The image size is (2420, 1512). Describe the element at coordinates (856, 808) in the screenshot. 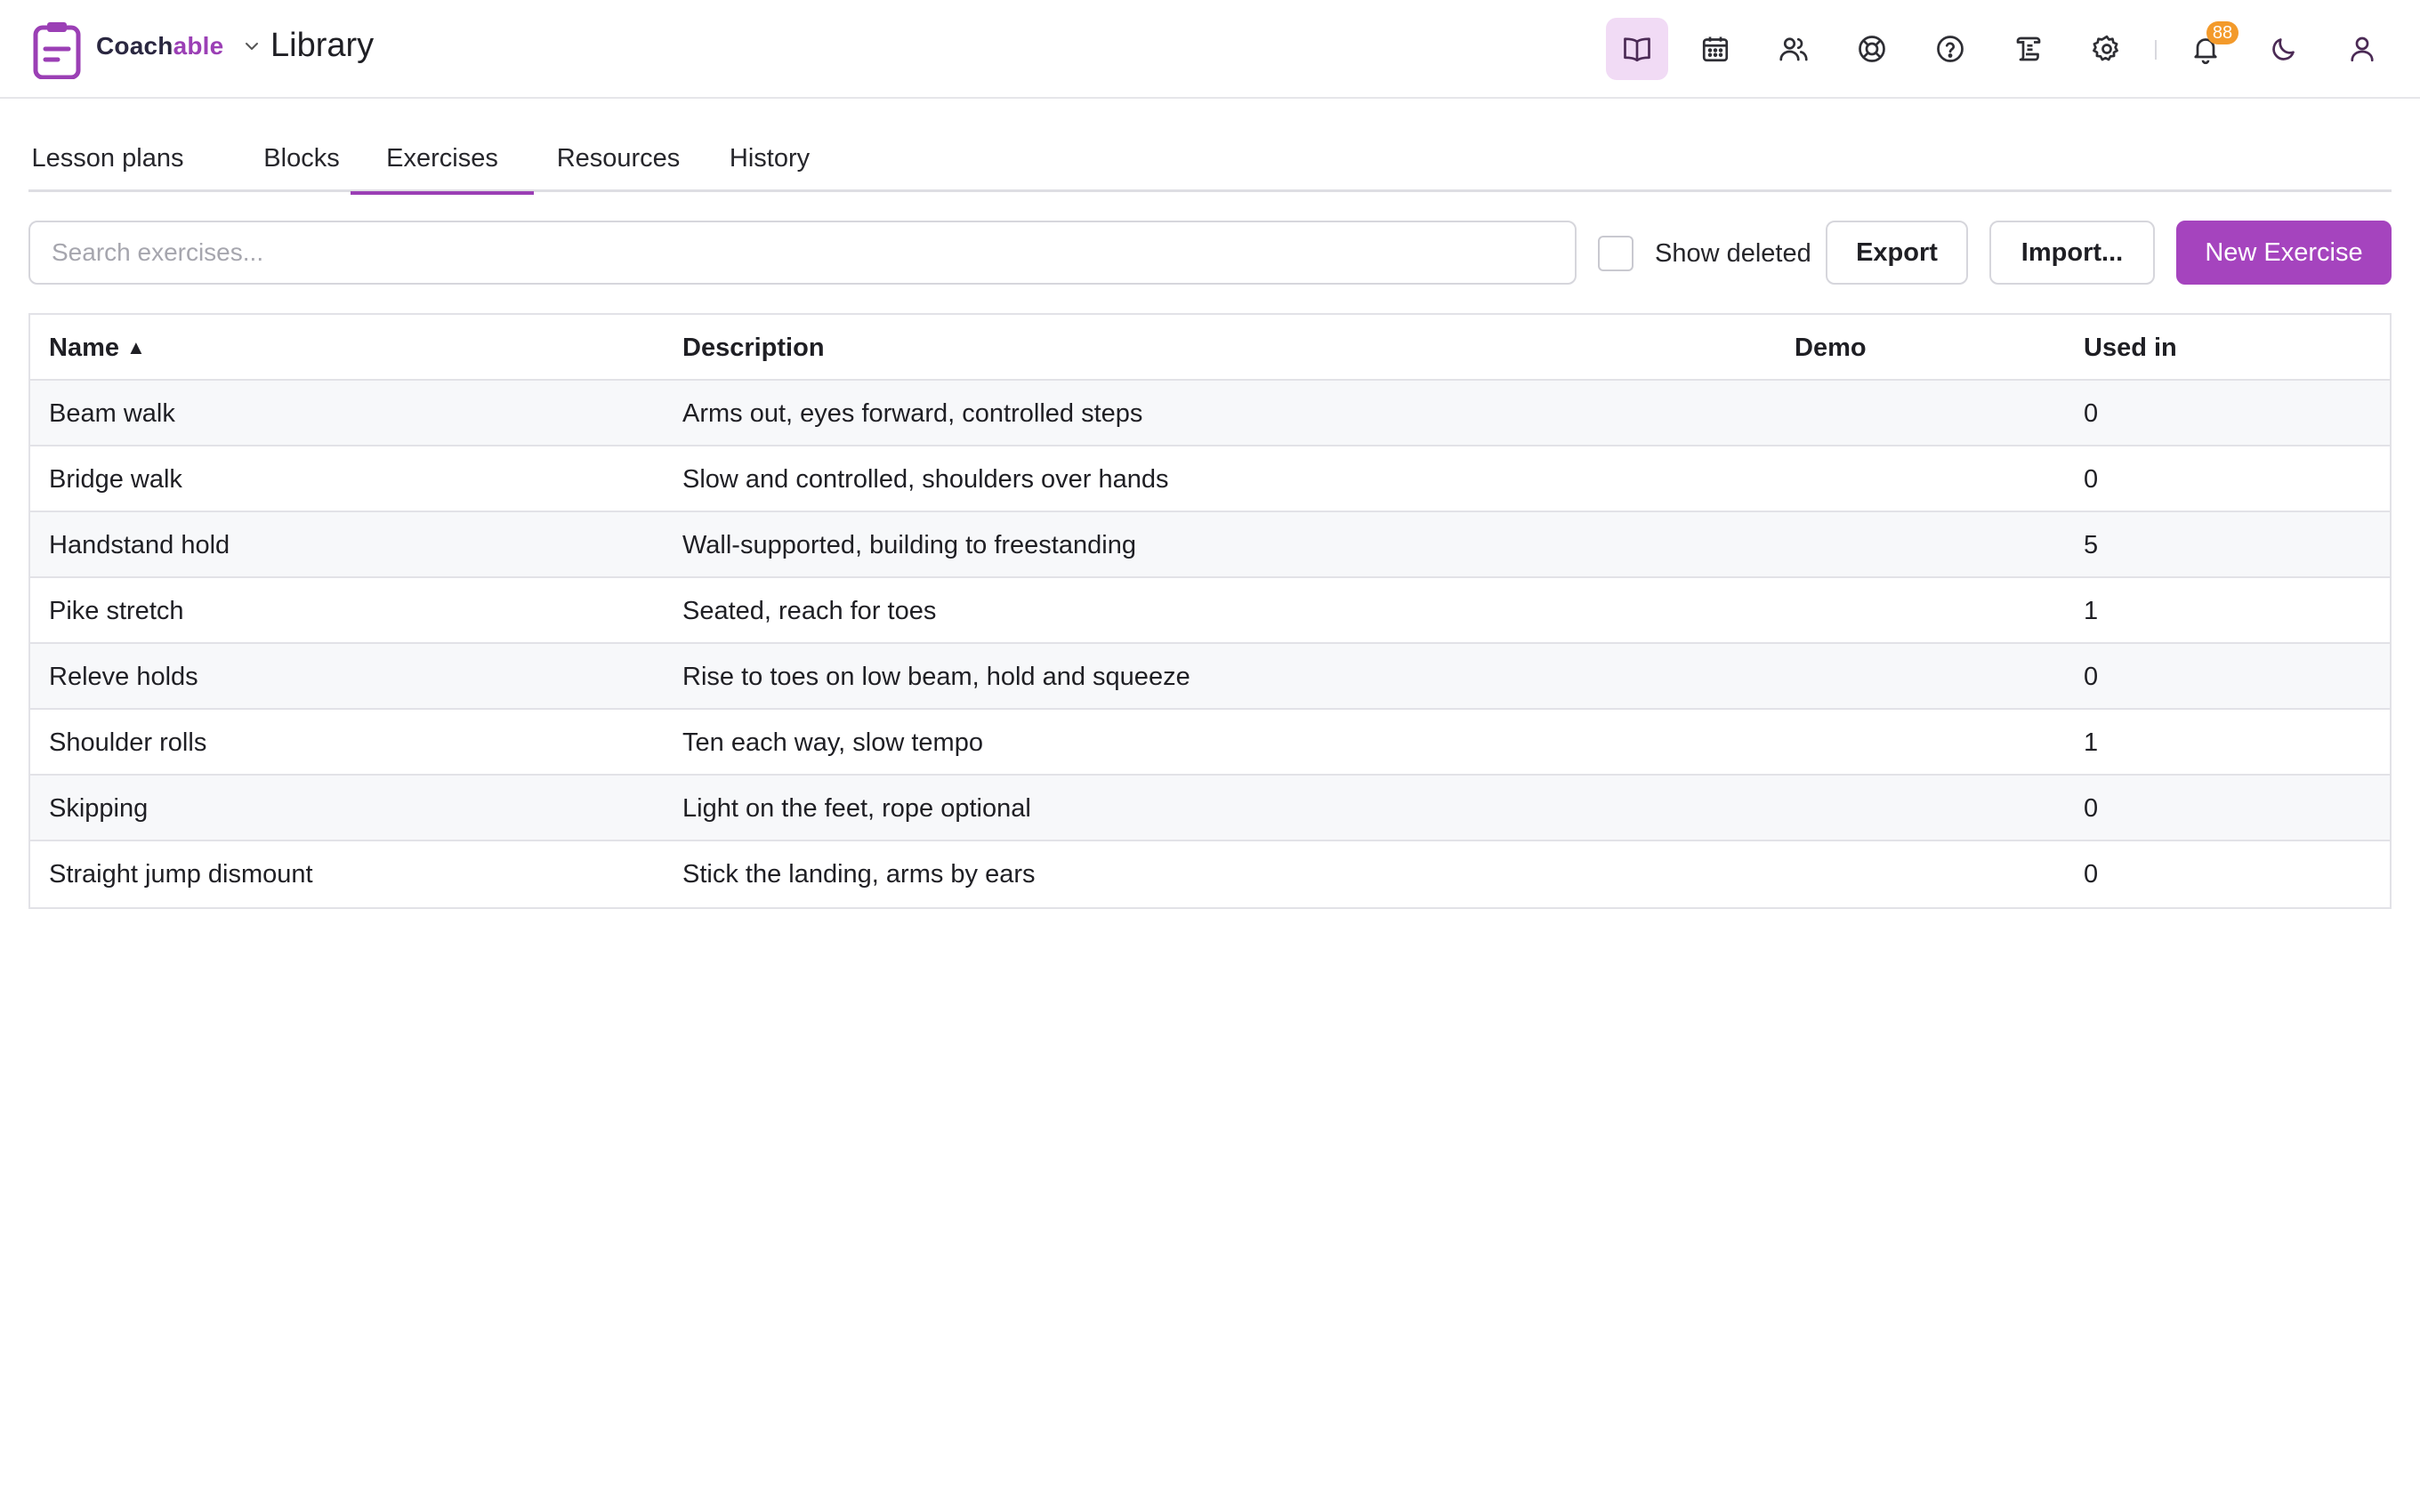

I see `cell-description: Light on the feet, rope optional` at that location.